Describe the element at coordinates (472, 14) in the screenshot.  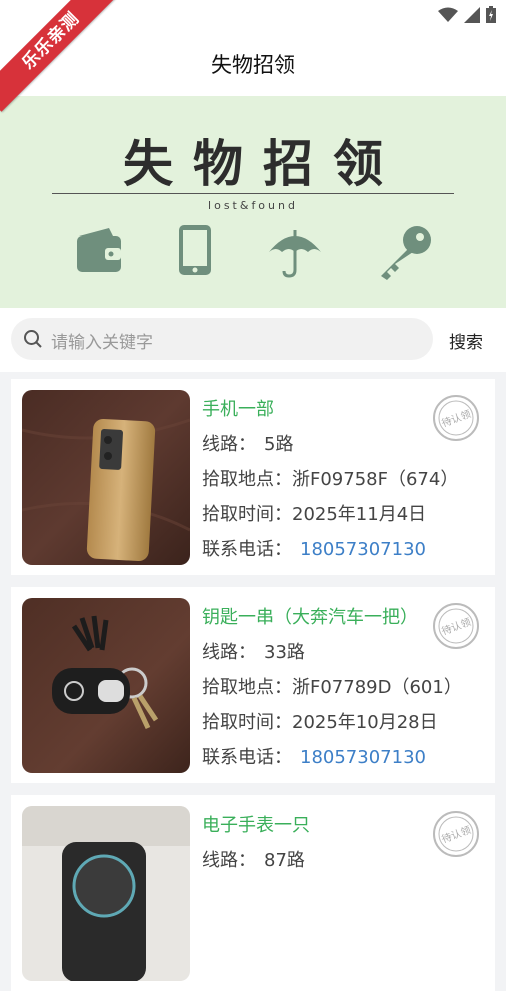
I see `signal-icon` at that location.